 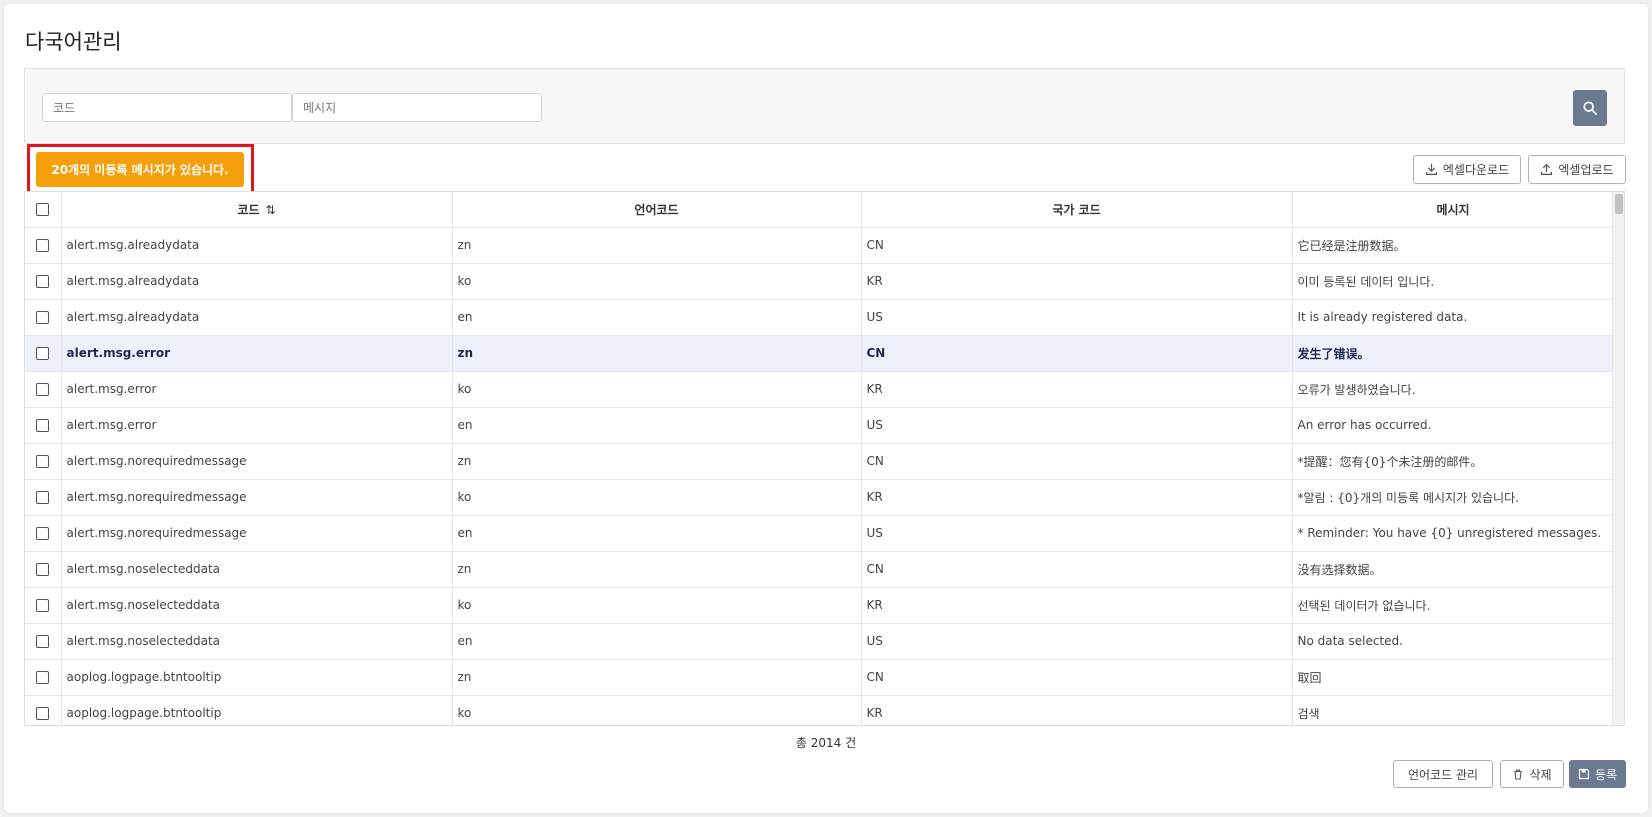 I want to click on excel-download-button: 엑셀다운로드, so click(x=1467, y=169).